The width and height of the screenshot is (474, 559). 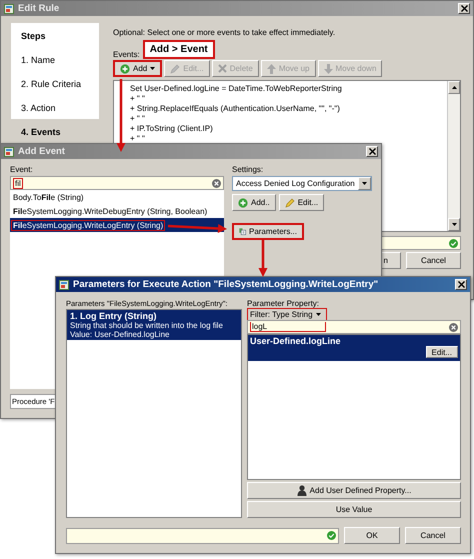 I want to click on parameter-value: Value: User-Defined.logLine, so click(x=120, y=334).